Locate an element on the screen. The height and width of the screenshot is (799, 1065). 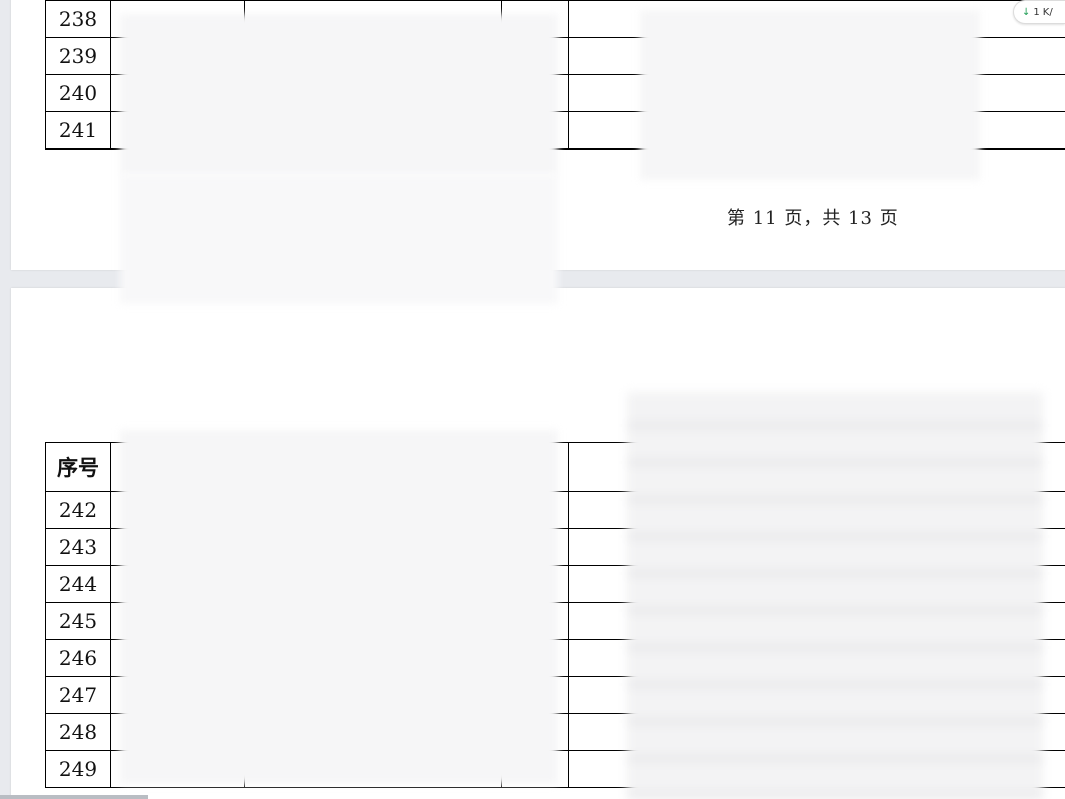
down-arrow-icon: ↓ is located at coordinates (1026, 12).